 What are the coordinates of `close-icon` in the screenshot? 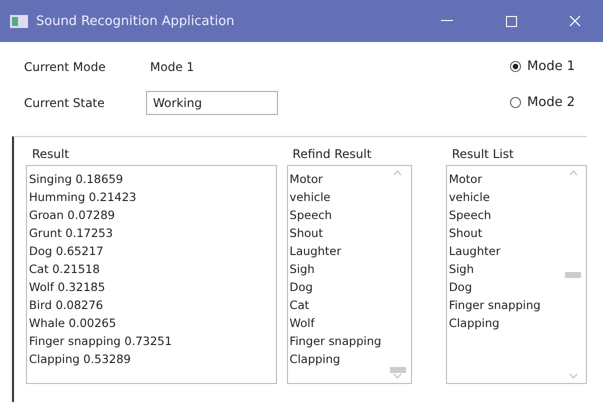 It's located at (575, 21).